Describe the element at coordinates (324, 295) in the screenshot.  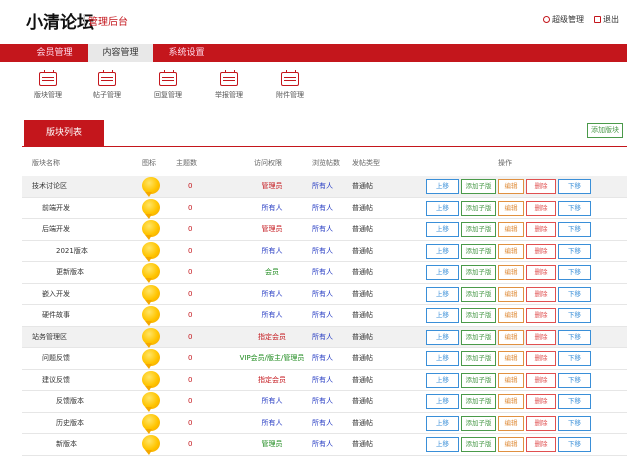
I see `table-row: 嵌入开发 0 所有人 所有人 普通帖 上移 添加子版 编辑 删除 下移` at that location.